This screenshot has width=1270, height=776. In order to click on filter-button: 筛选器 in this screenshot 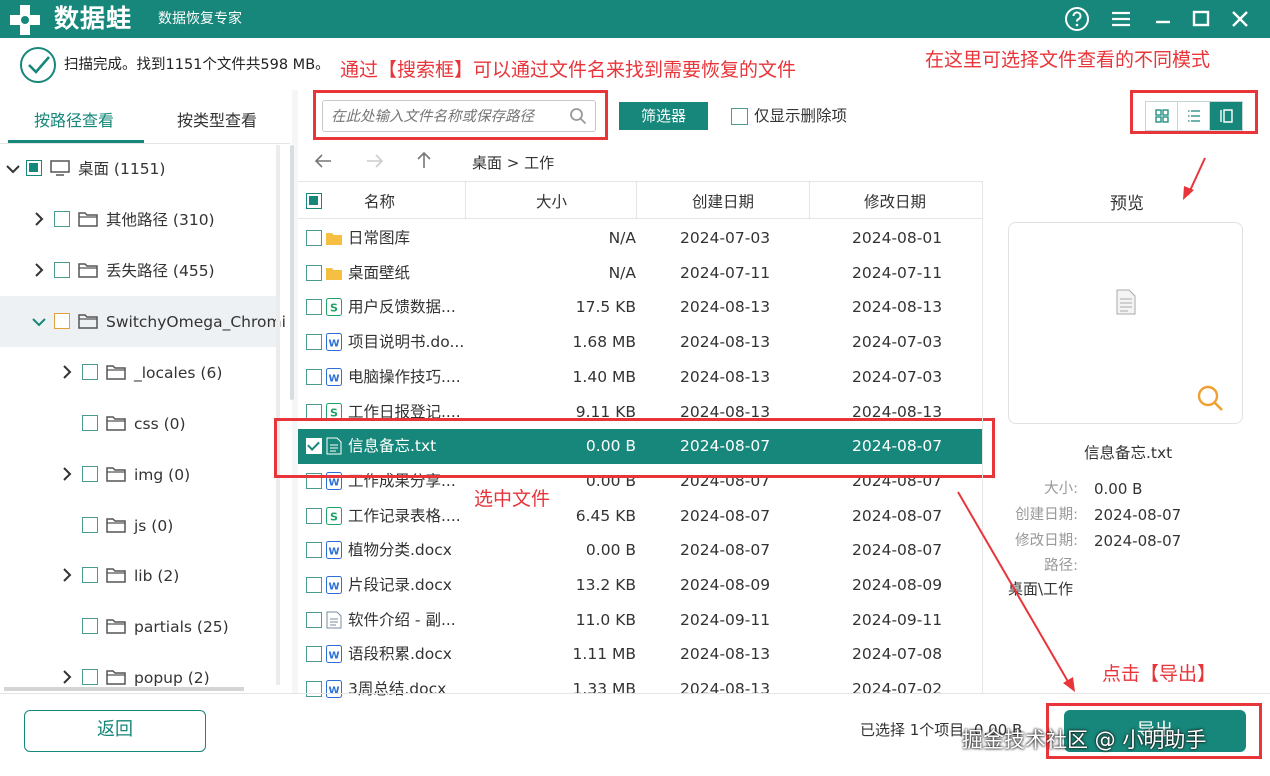, I will do `click(663, 116)`.